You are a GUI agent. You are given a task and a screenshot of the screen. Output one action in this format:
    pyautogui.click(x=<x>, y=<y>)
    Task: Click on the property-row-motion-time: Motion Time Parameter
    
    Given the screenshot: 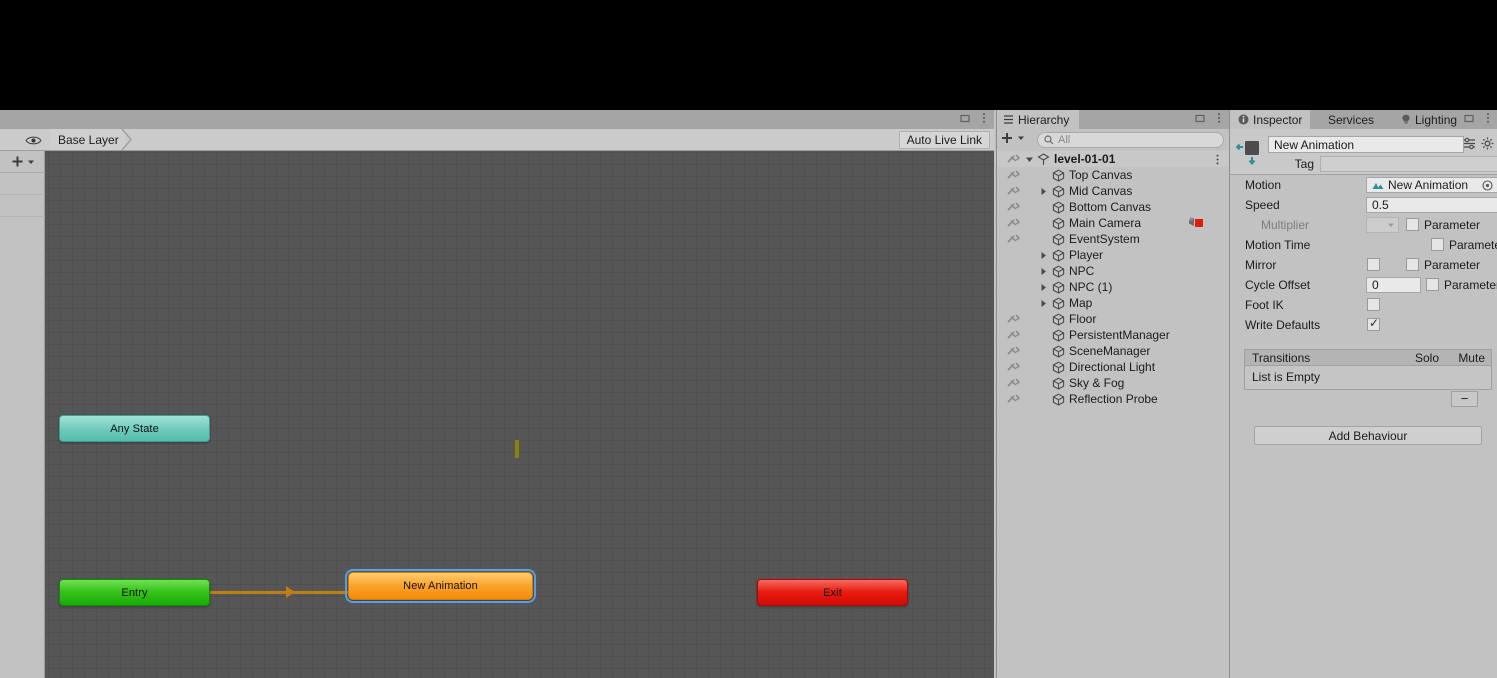 What is the action you would take?
    pyautogui.click(x=1363, y=245)
    